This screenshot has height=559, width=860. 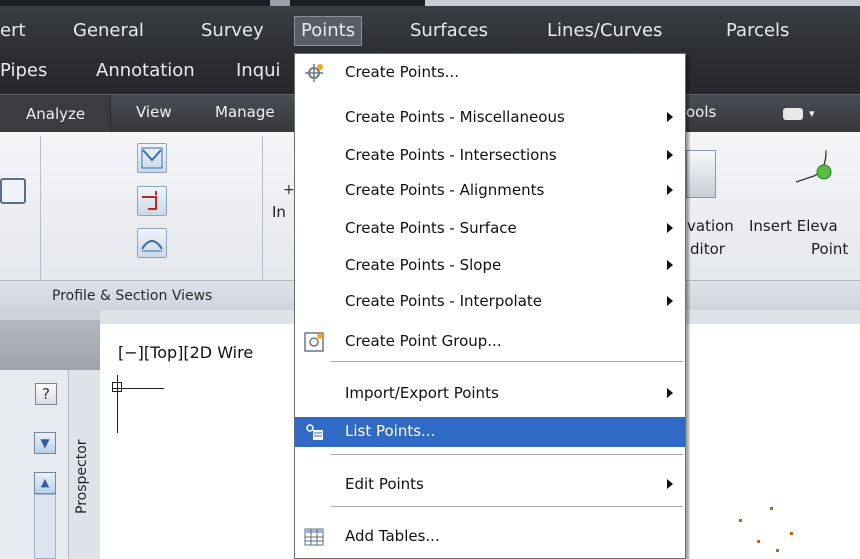 I want to click on table-icon, so click(x=314, y=537).